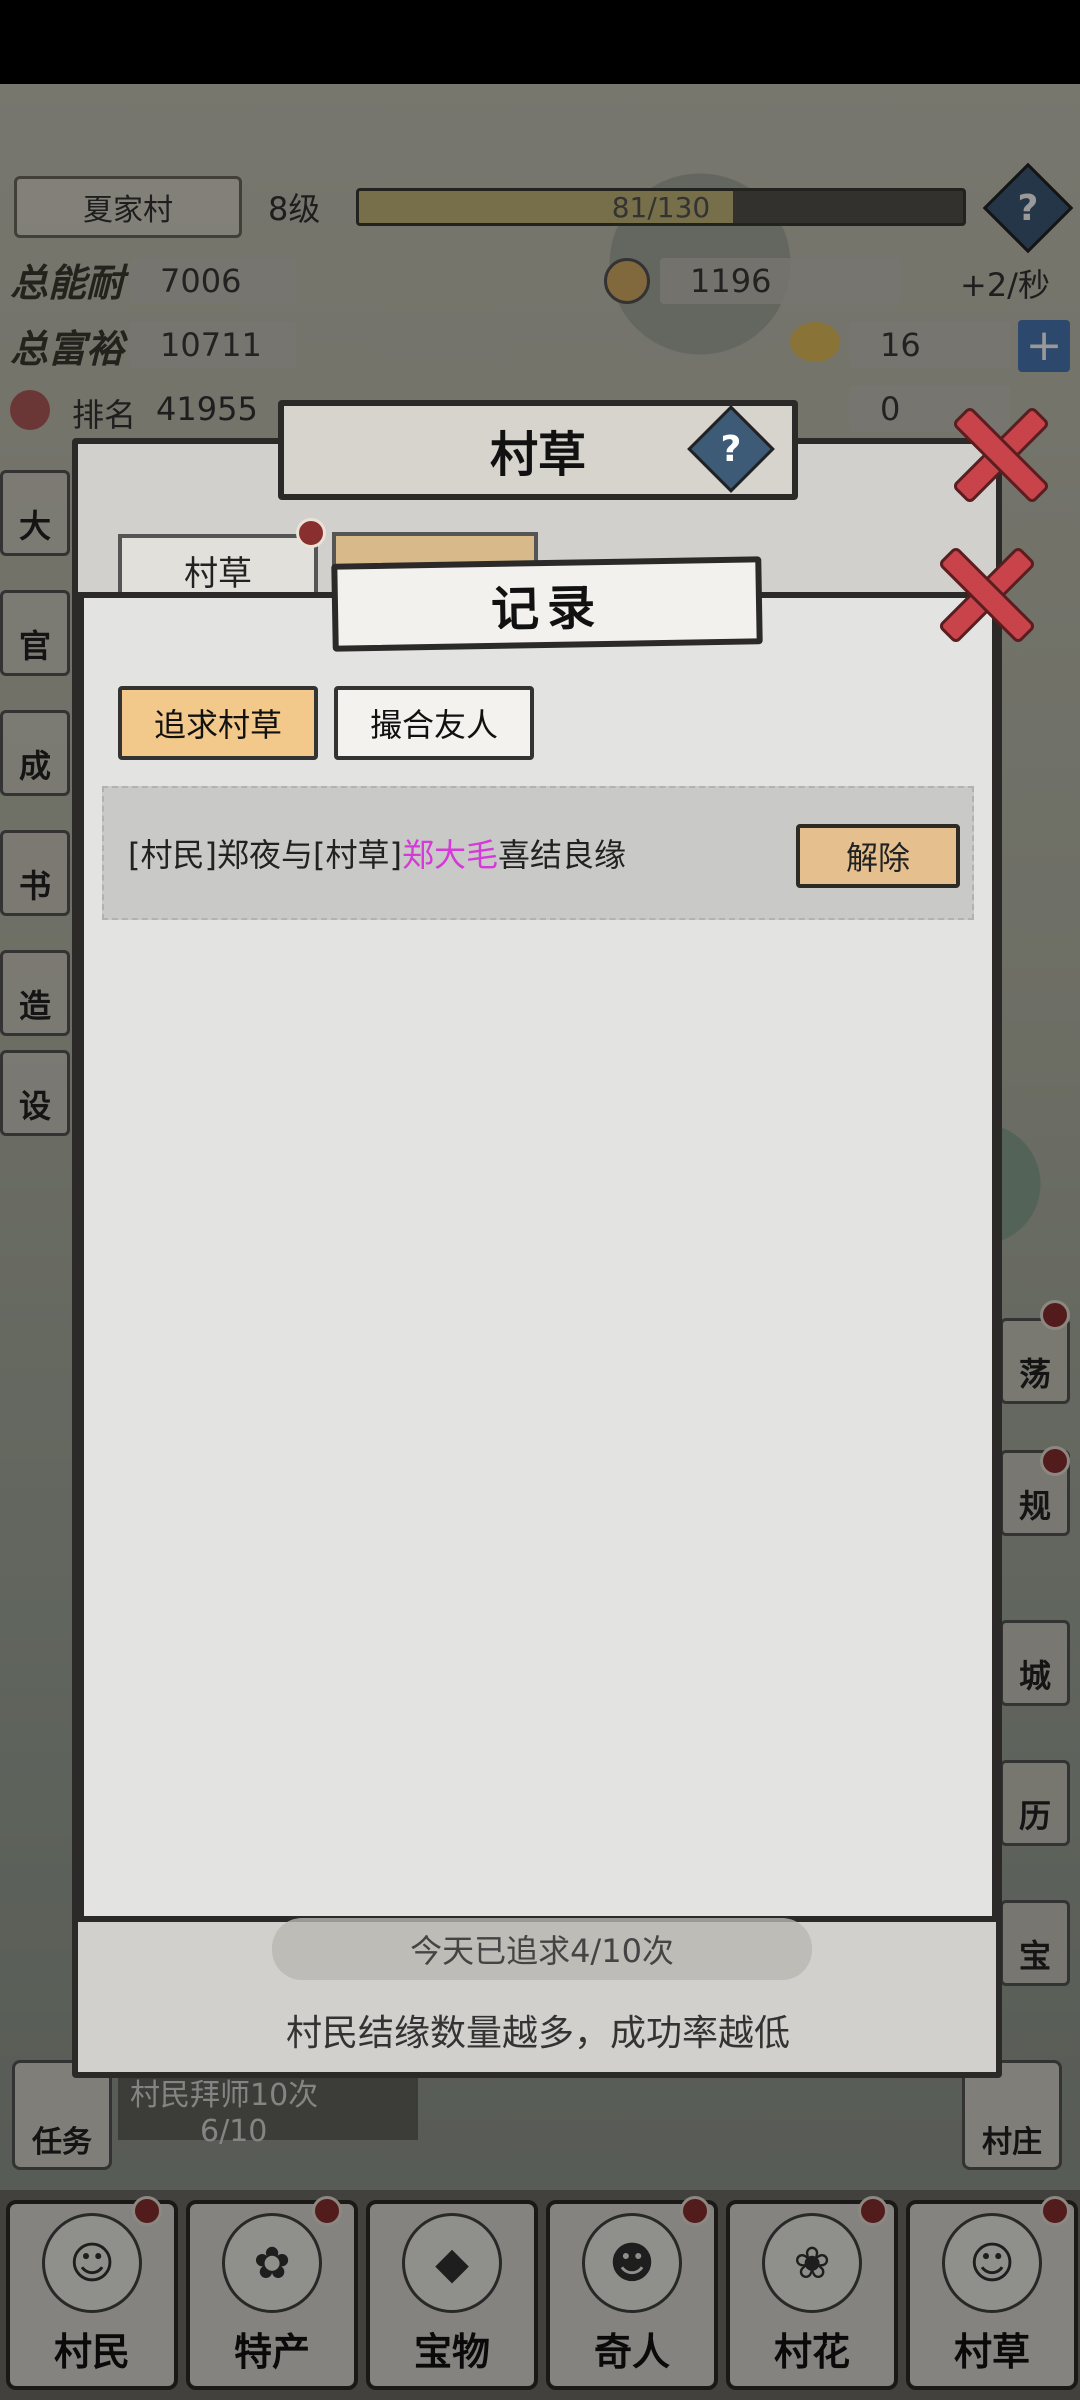 The image size is (1080, 2400). I want to click on highlighted-name: 郑大毛, so click(450, 853).